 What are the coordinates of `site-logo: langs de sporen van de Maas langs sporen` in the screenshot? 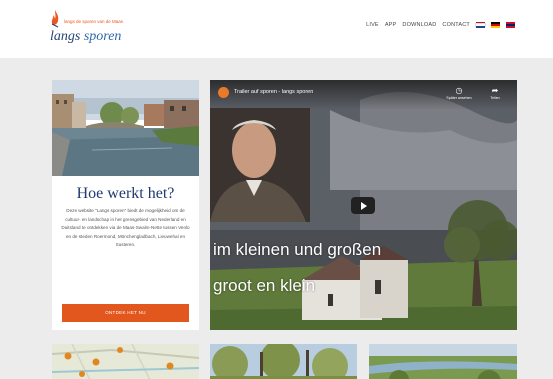 It's located at (105, 29).